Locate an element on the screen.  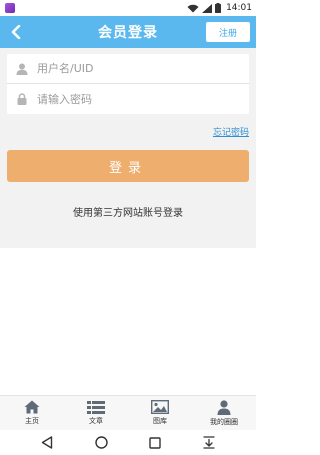
username-row is located at coordinates (128, 69).